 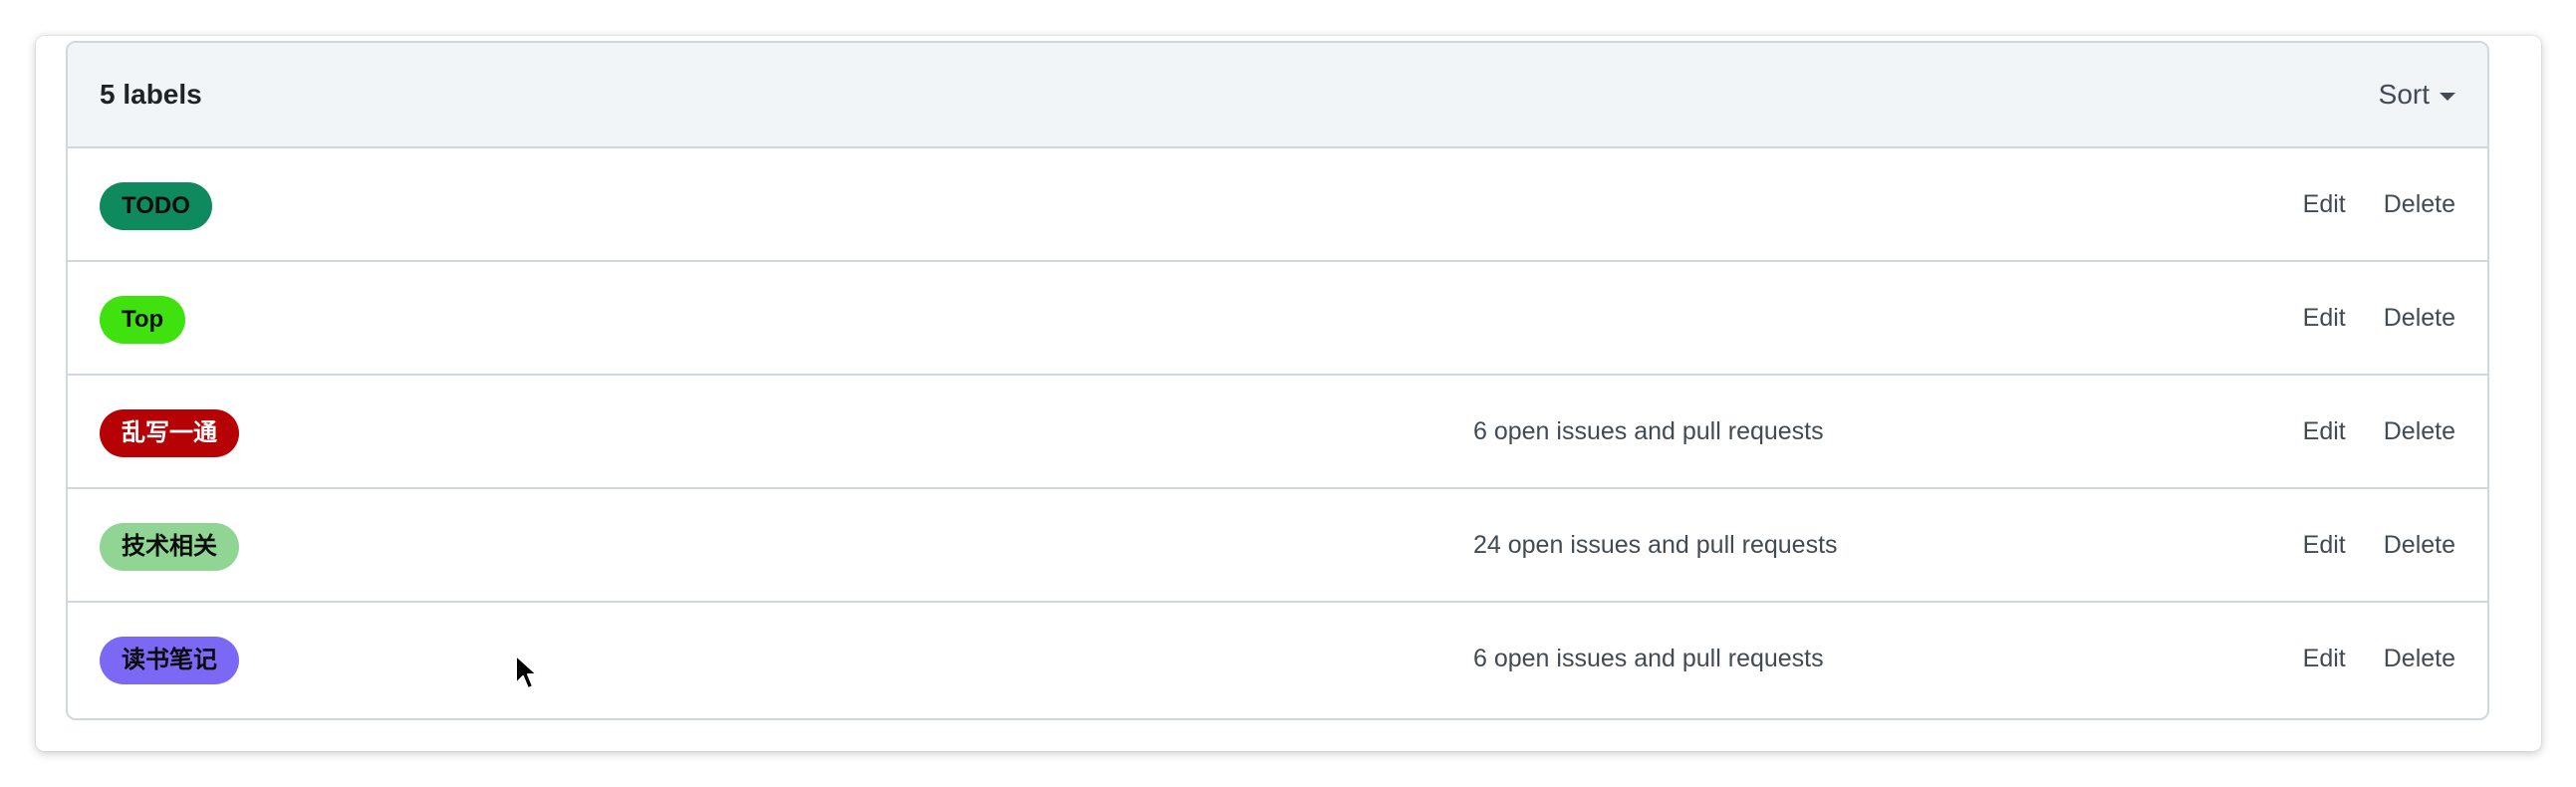 What do you see at coordinates (2447, 97) in the screenshot?
I see `caret-down-icon` at bounding box center [2447, 97].